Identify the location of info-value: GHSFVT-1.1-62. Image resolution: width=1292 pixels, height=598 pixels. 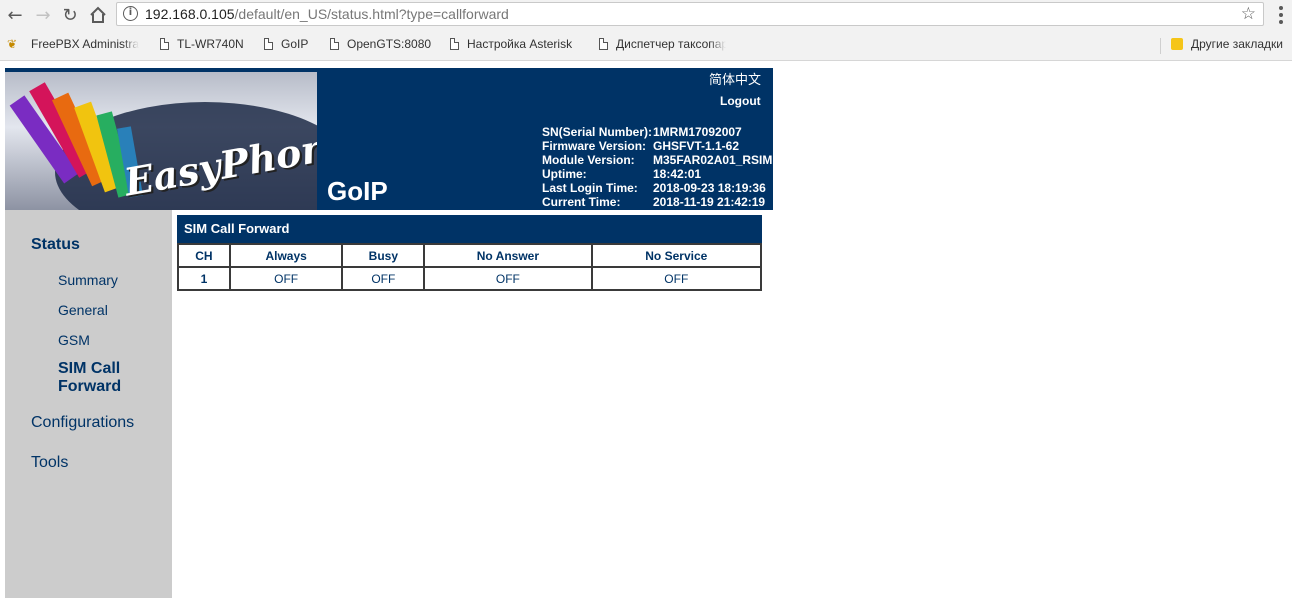
(696, 146).